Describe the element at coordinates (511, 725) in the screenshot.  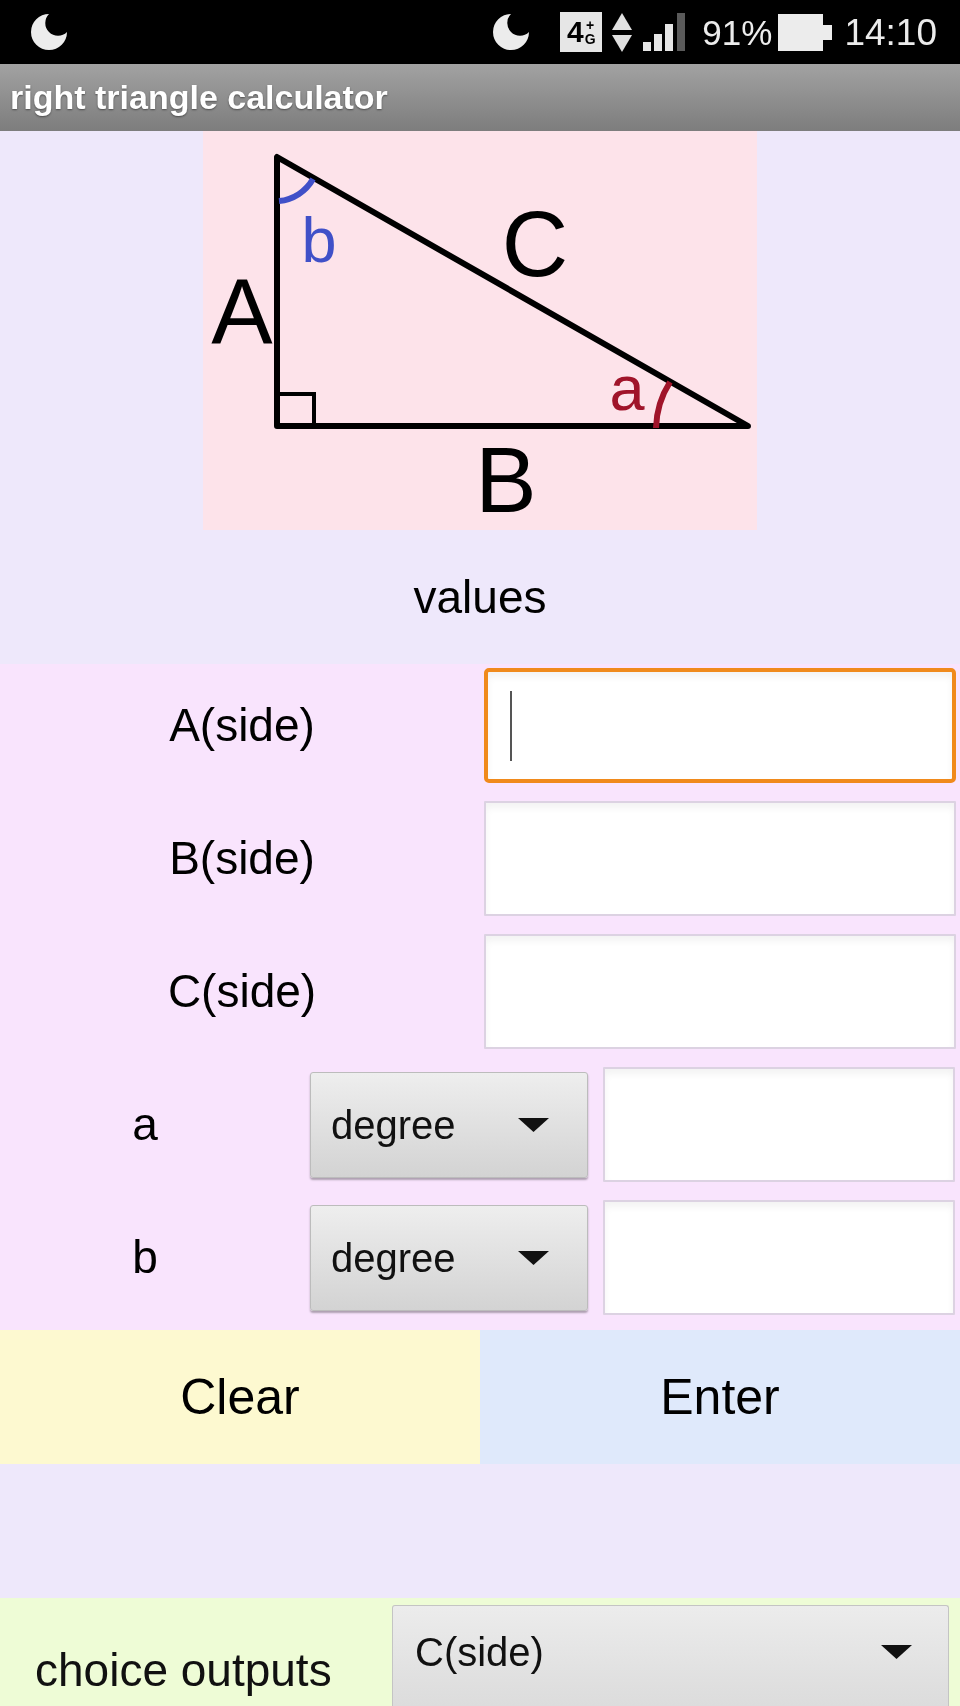
I see `text-cursor-icon` at that location.